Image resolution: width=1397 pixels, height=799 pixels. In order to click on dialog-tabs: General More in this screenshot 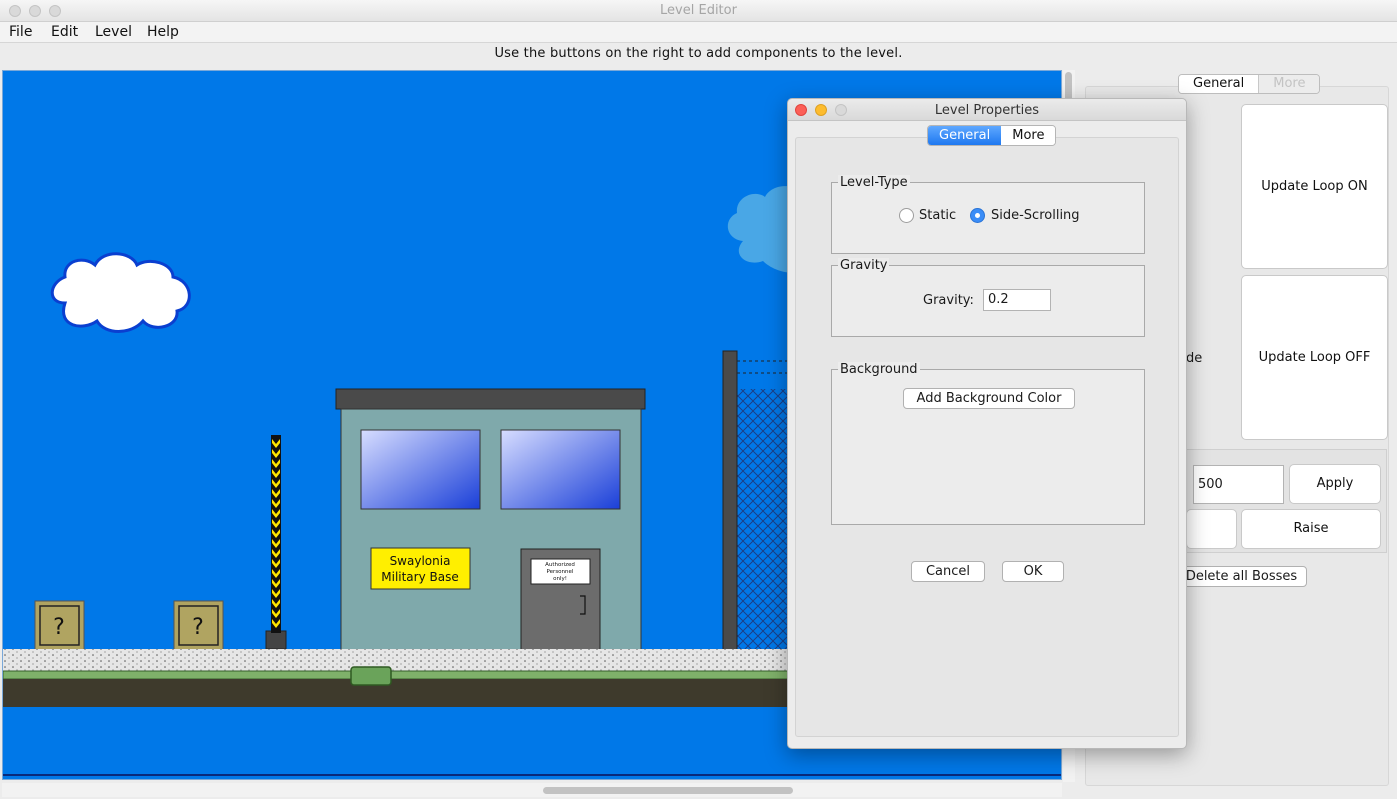, I will do `click(992, 135)`.